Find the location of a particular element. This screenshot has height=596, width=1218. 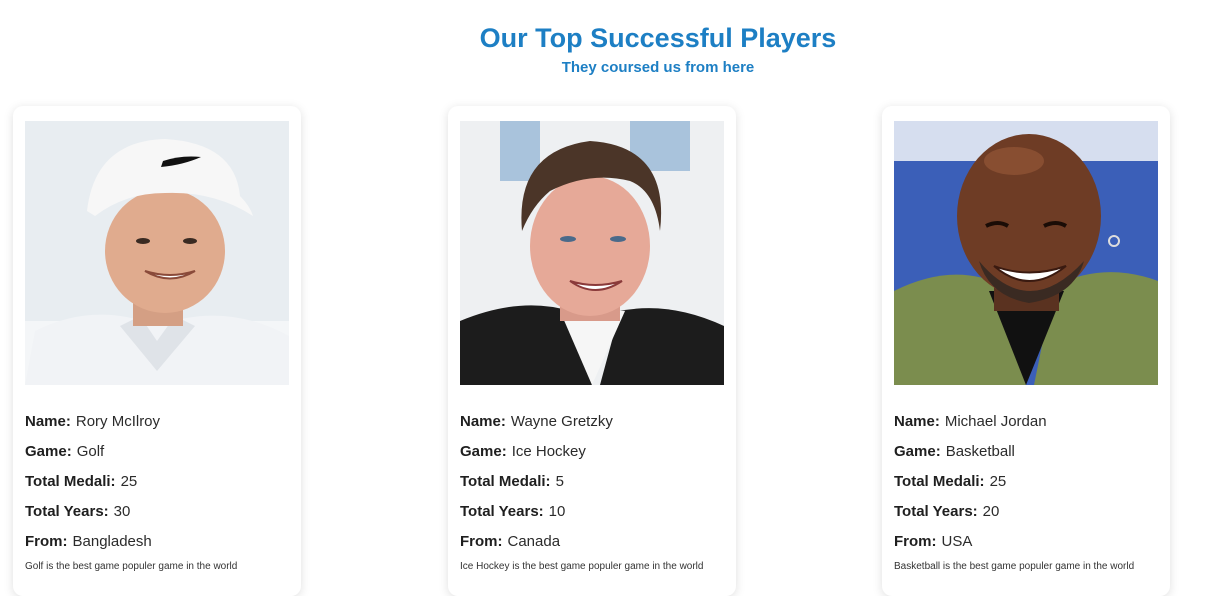

player-medals-row: Total Medali: 5 is located at coordinates (592, 482).